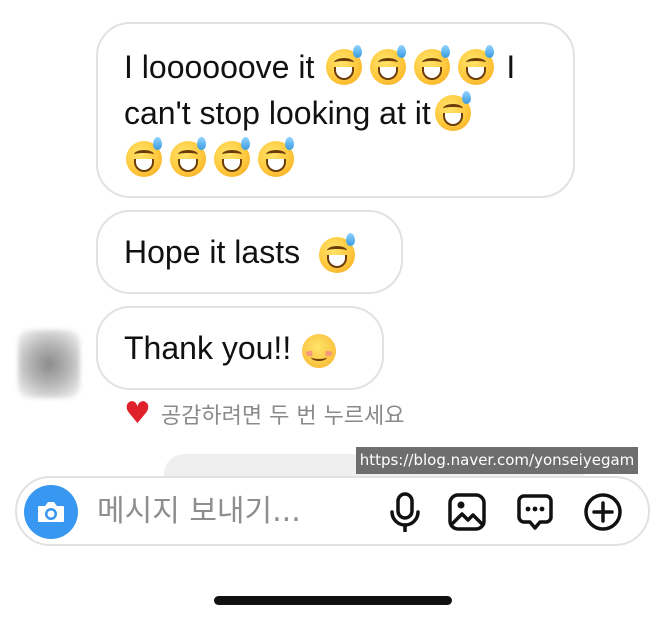 The width and height of the screenshot is (665, 619). What do you see at coordinates (319, 350) in the screenshot?
I see `smiling-blush-emoji-icon` at bounding box center [319, 350].